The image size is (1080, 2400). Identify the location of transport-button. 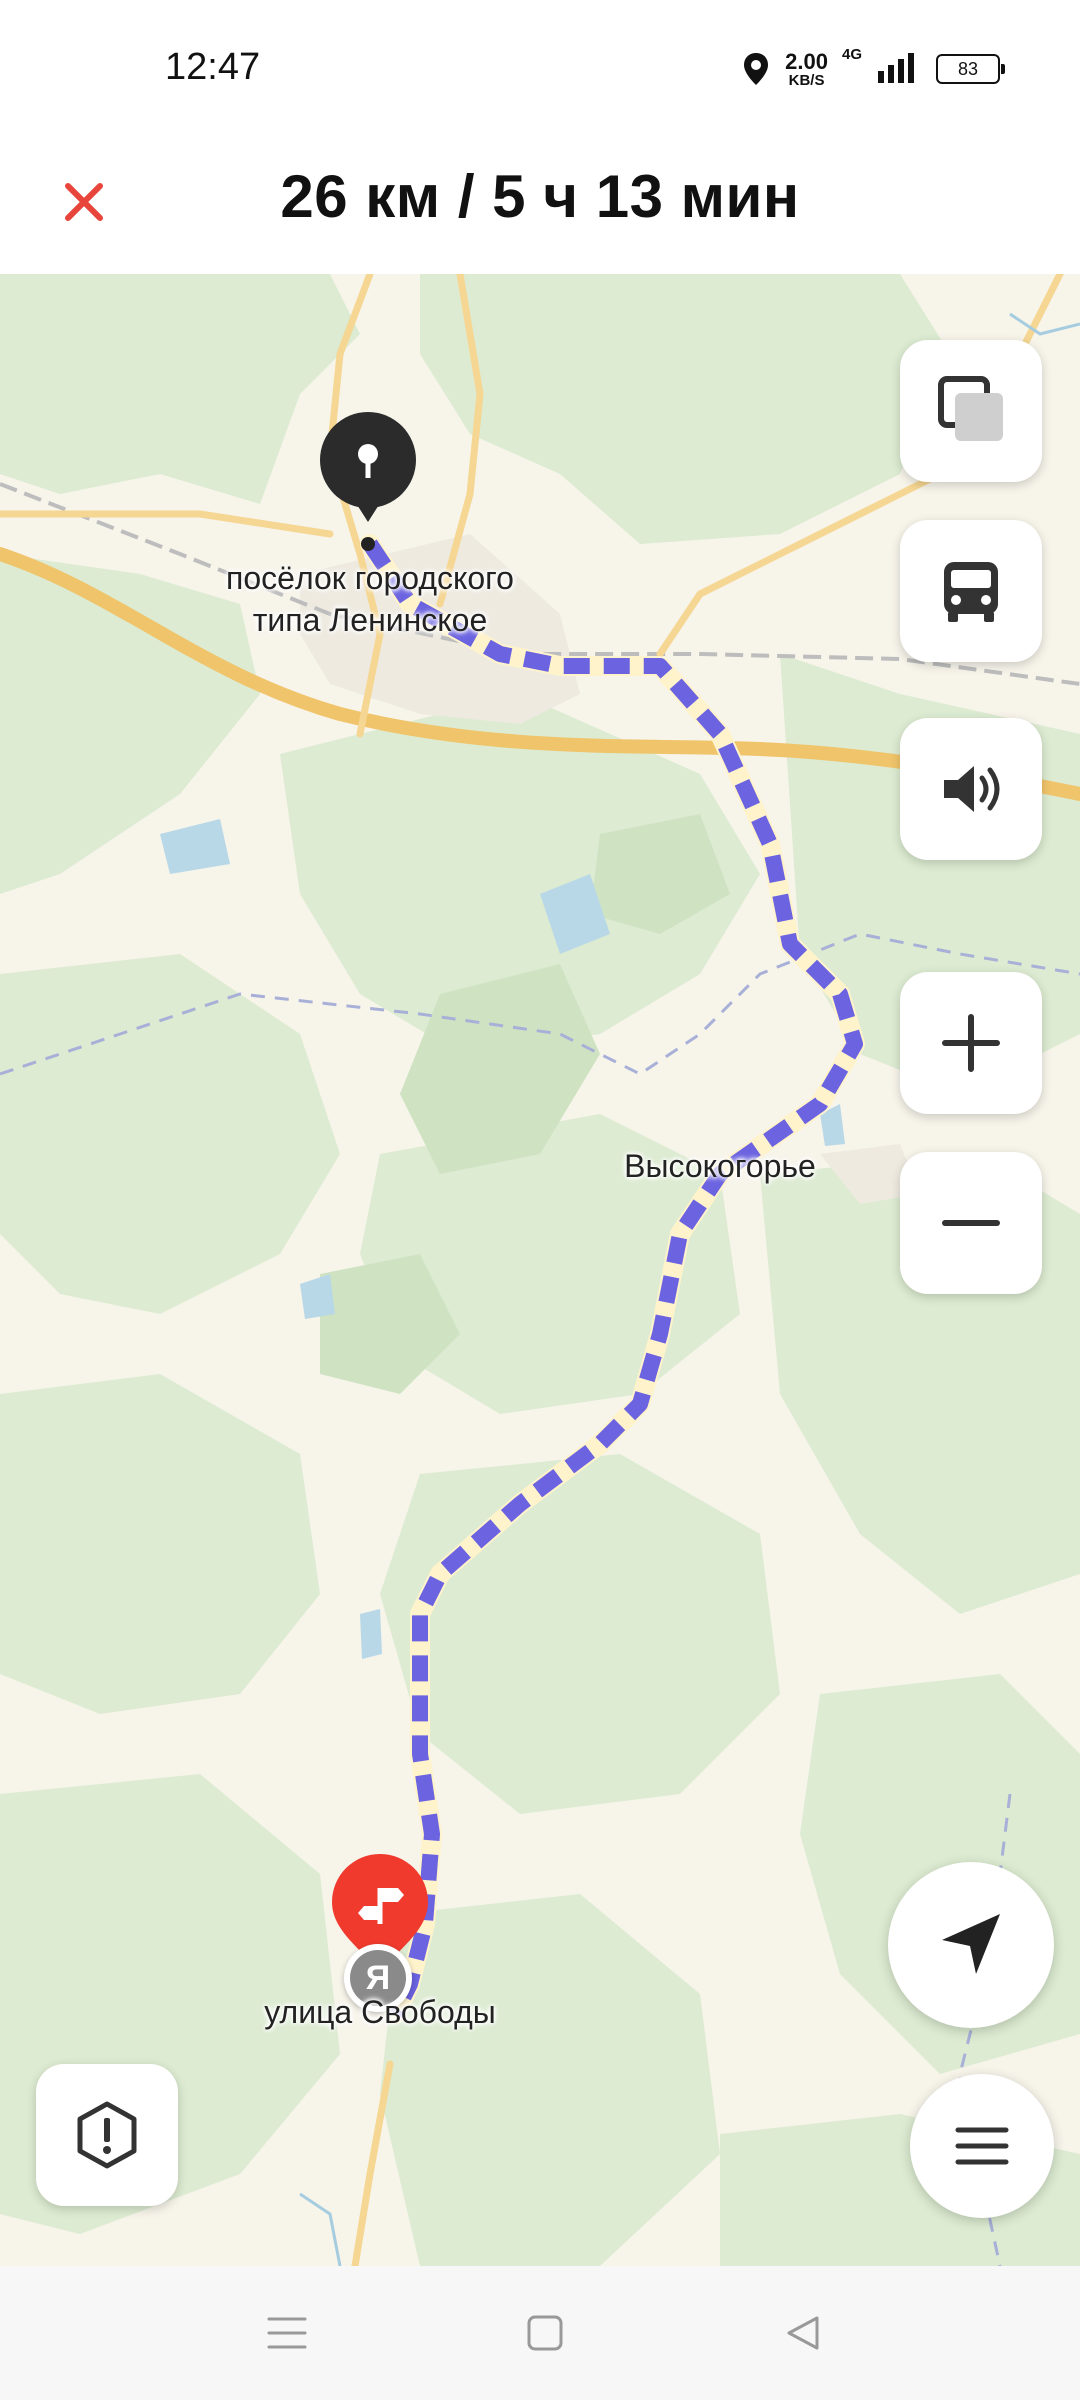
(971, 591).